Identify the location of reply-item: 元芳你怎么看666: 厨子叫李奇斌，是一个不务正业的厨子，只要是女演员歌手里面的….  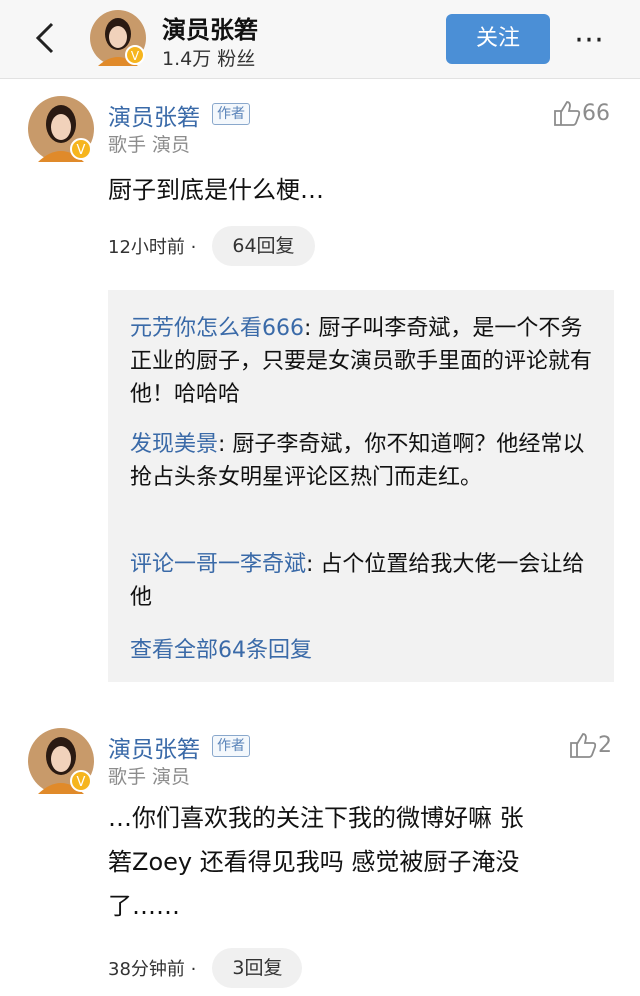
(365, 361).